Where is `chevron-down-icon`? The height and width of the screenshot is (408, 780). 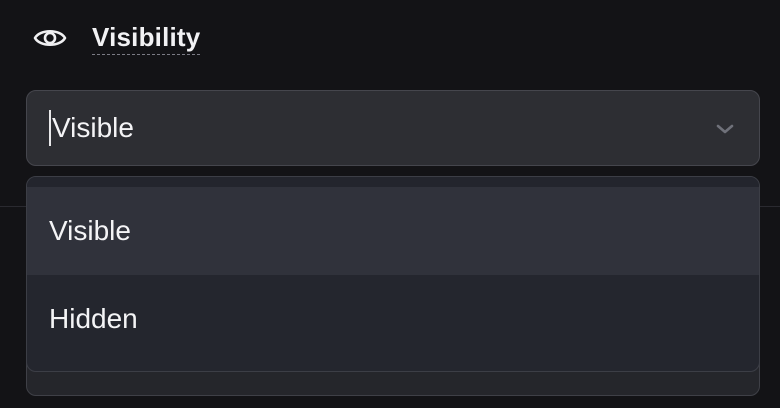 chevron-down-icon is located at coordinates (725, 129).